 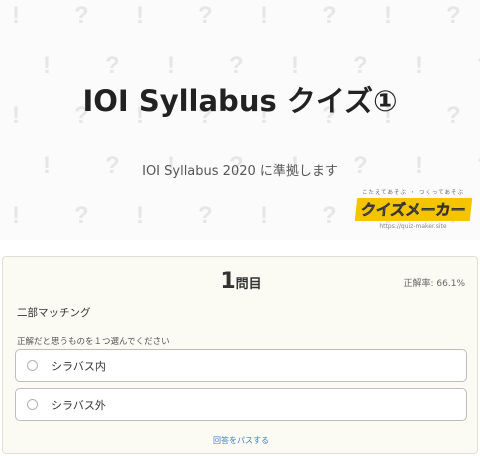 I want to click on question-number-value: 1, so click(x=228, y=281).